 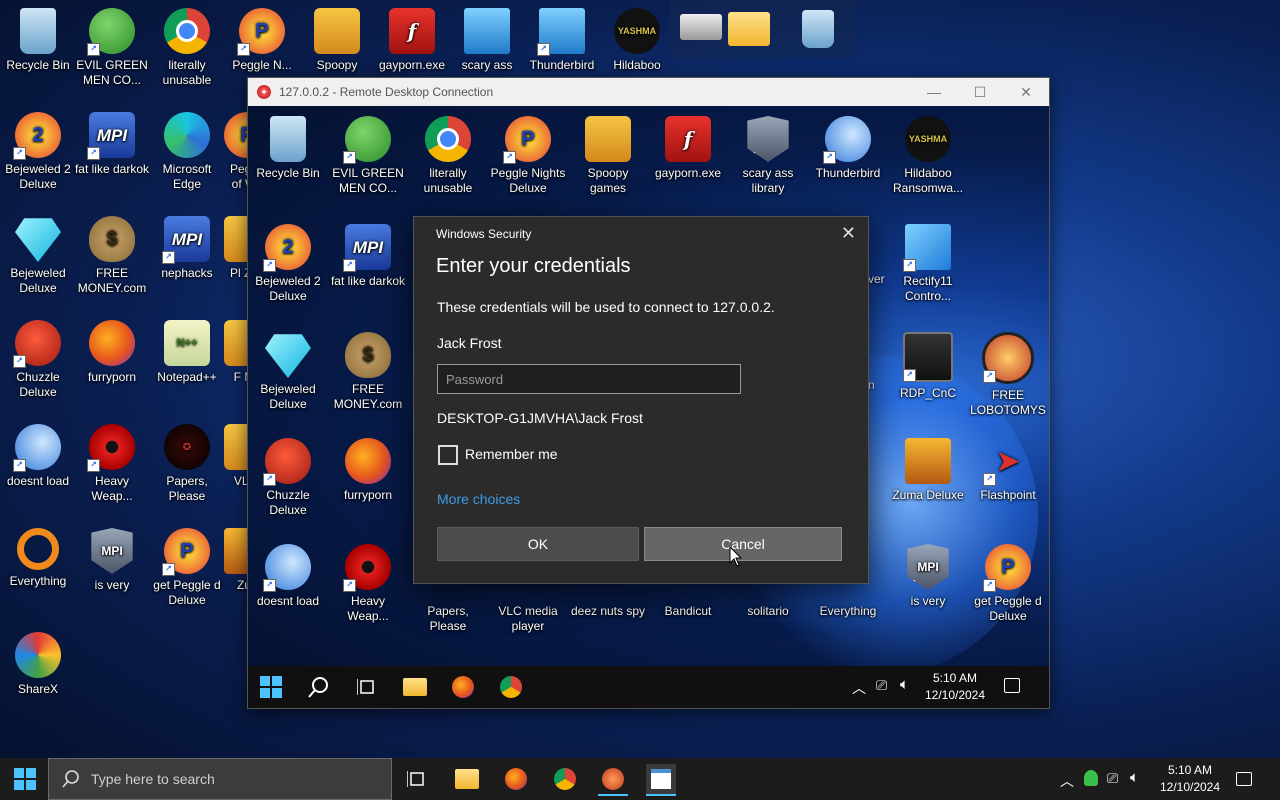 What do you see at coordinates (904, 684) in the screenshot?
I see `remote-tray-volume-icon: 🔈︎` at bounding box center [904, 684].